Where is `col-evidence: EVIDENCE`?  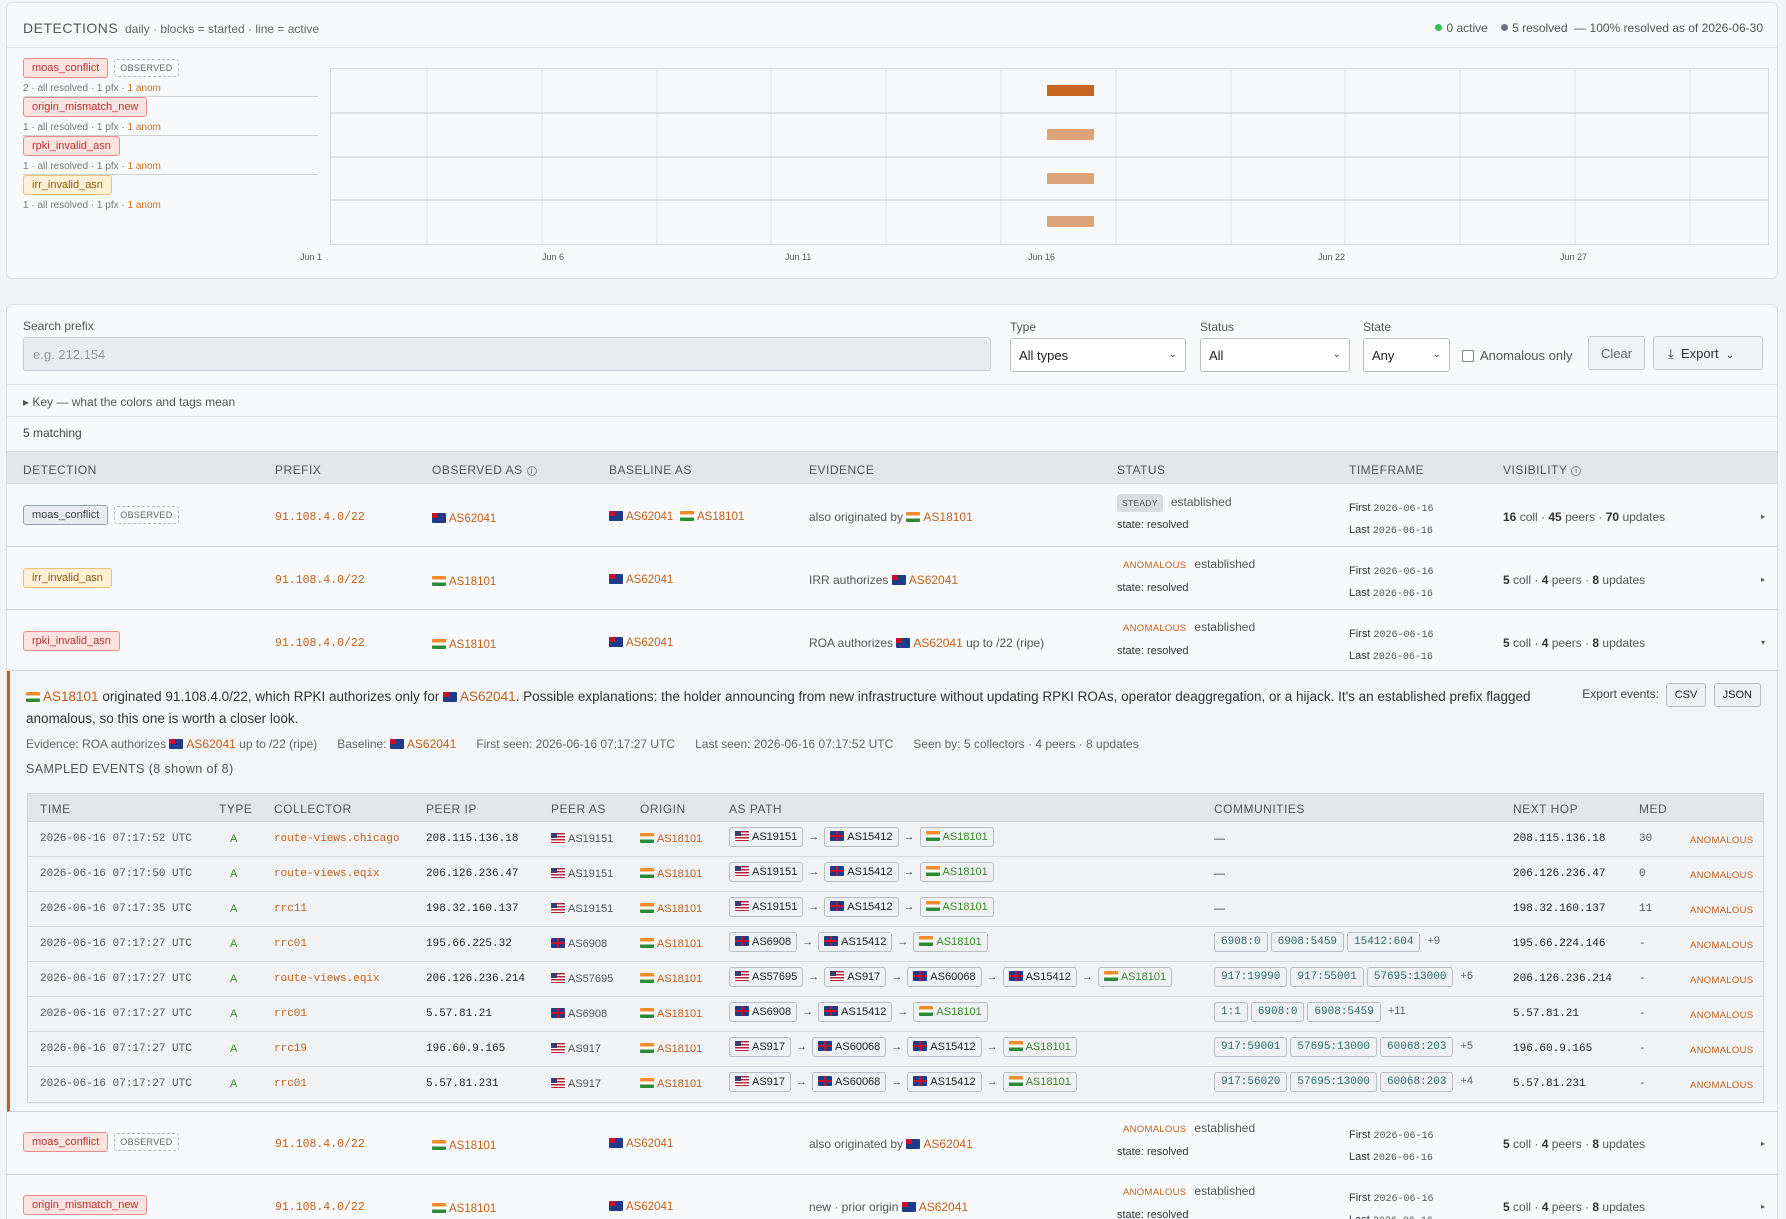
col-evidence: EVIDENCE is located at coordinates (841, 470).